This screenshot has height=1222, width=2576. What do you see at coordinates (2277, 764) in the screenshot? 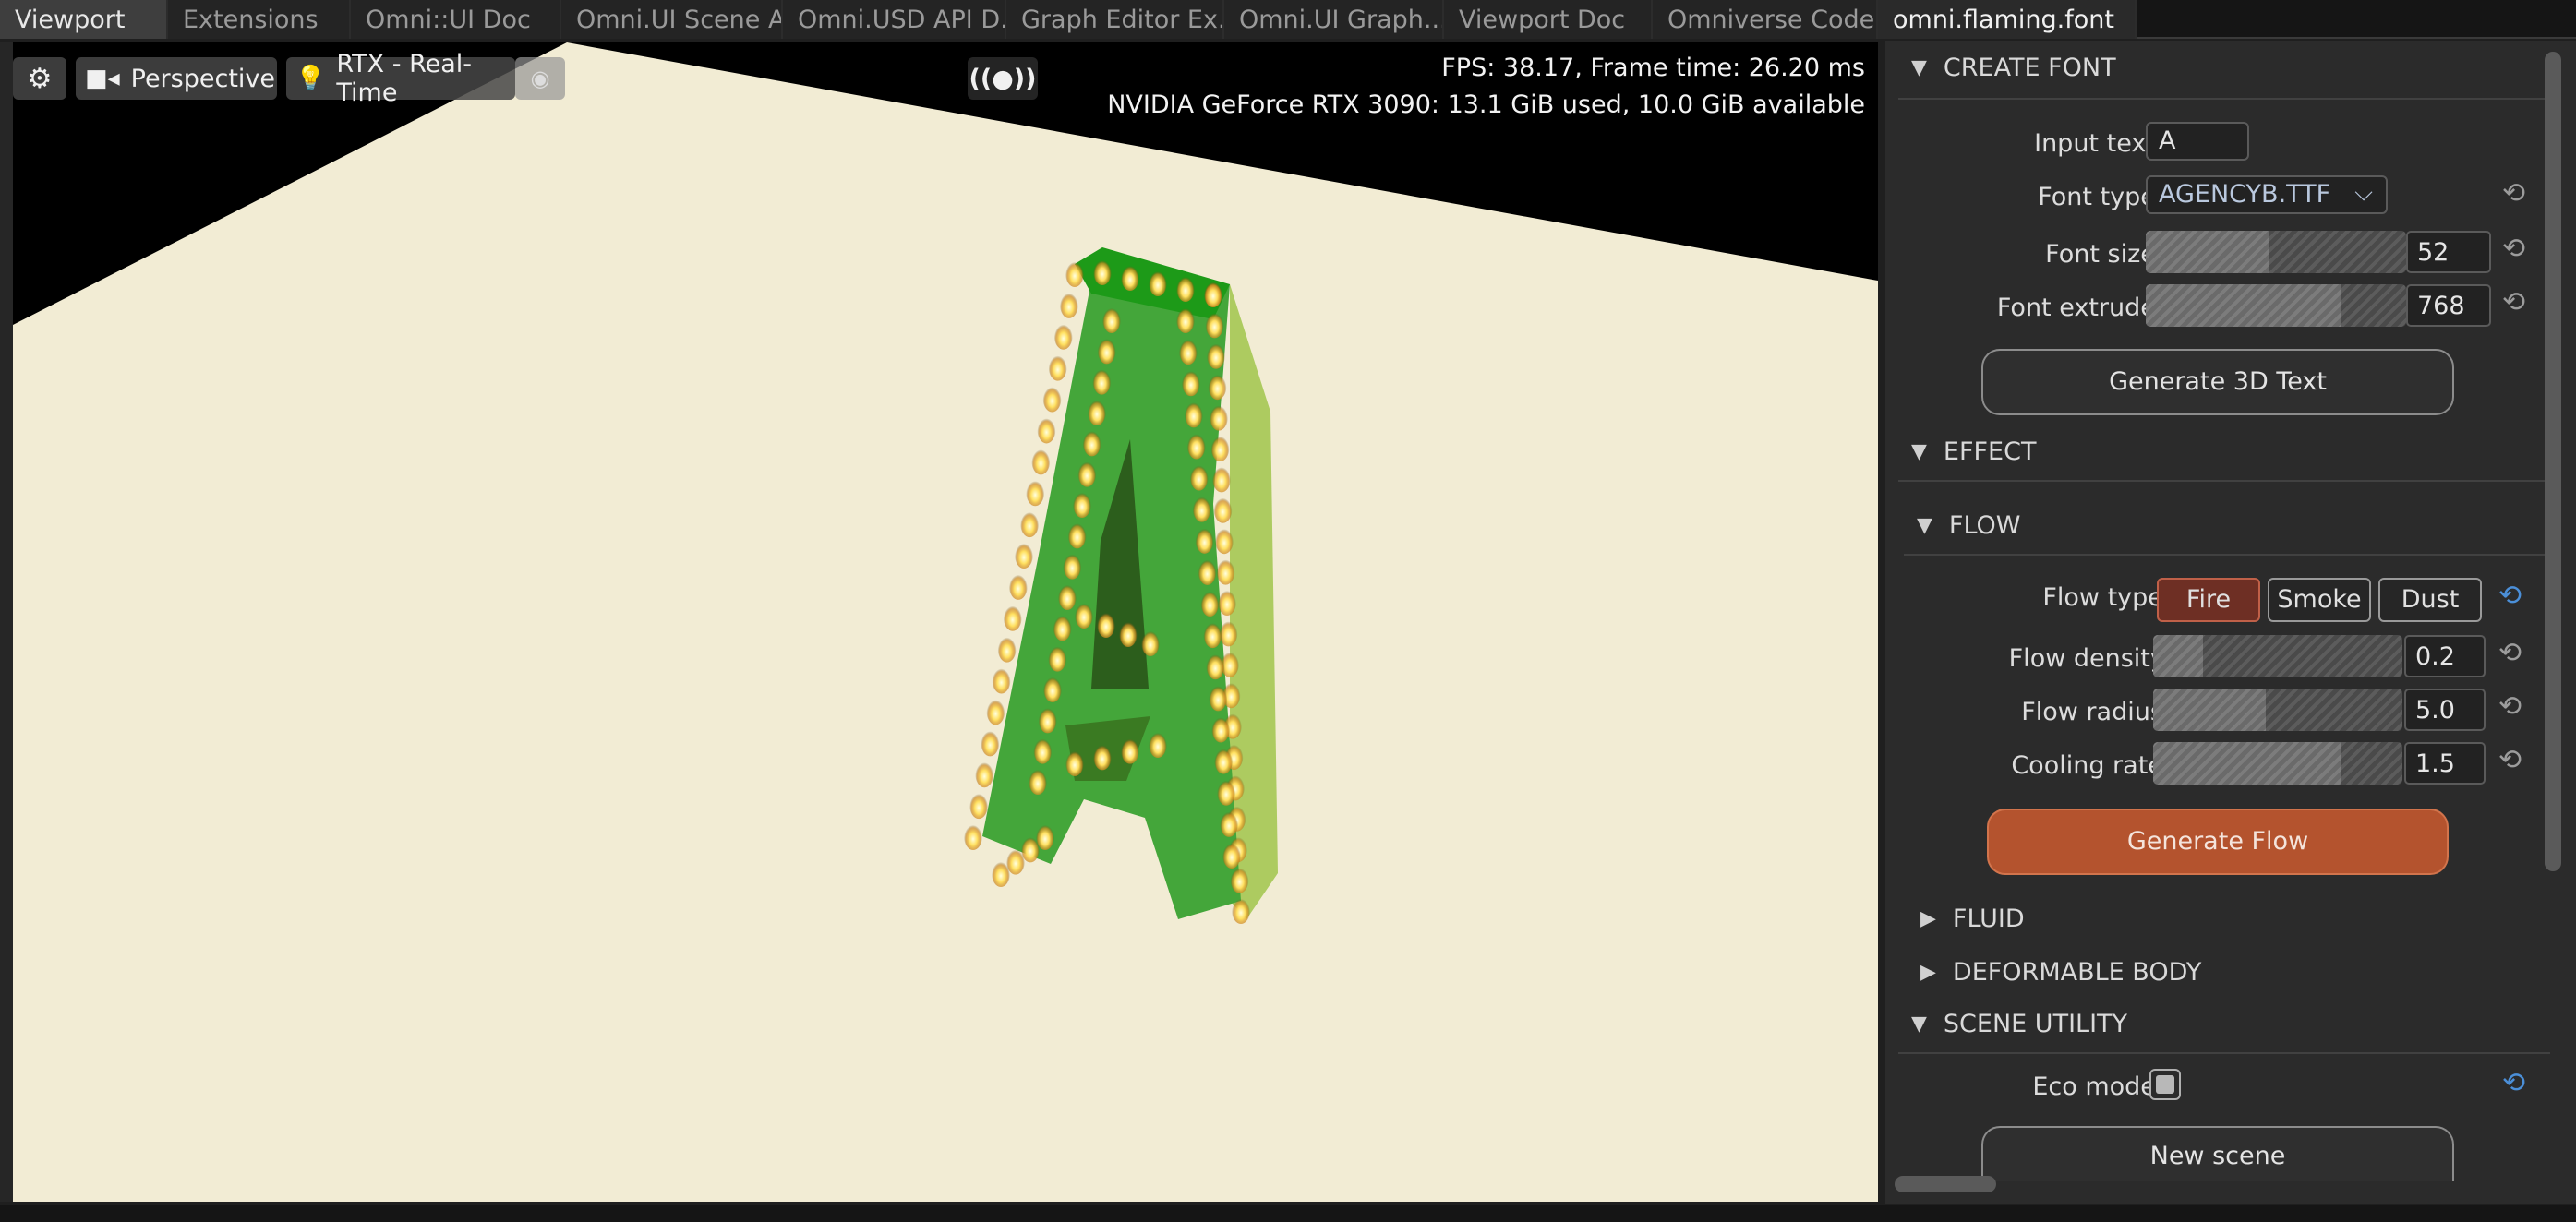
I see `cooling-rate-slider` at bounding box center [2277, 764].